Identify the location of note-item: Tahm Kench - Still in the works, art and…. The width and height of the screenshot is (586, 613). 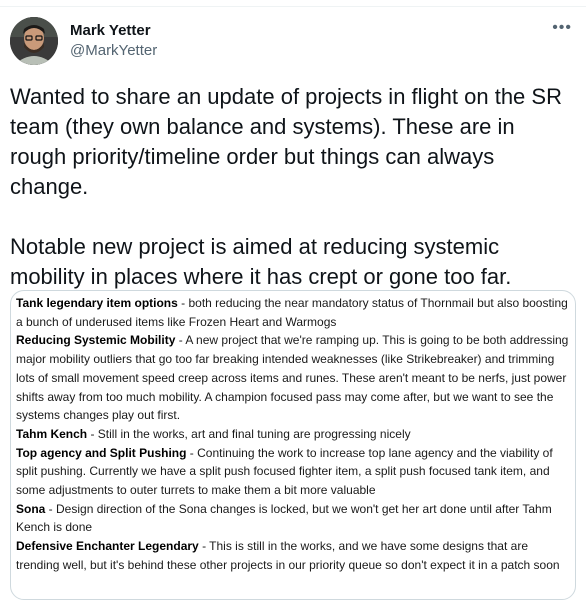
(293, 434).